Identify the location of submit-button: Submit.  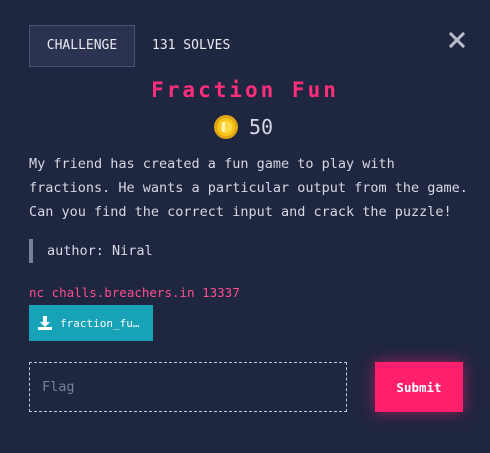
(419, 387).